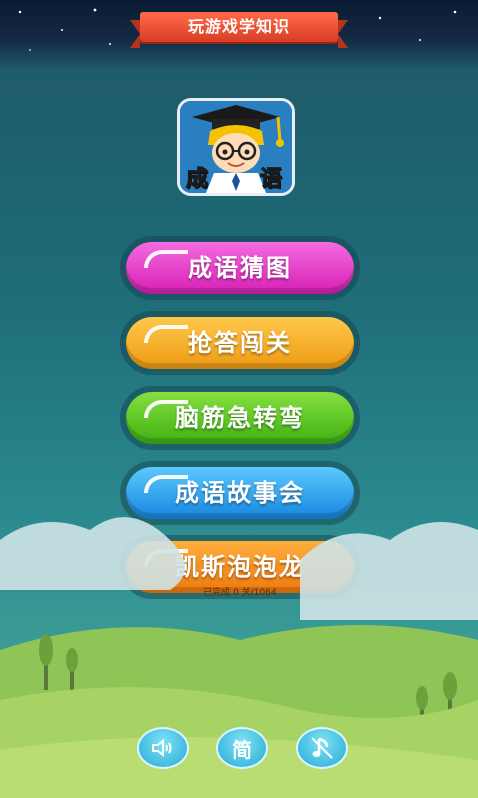  I want to click on language-label: 简, so click(242, 749).